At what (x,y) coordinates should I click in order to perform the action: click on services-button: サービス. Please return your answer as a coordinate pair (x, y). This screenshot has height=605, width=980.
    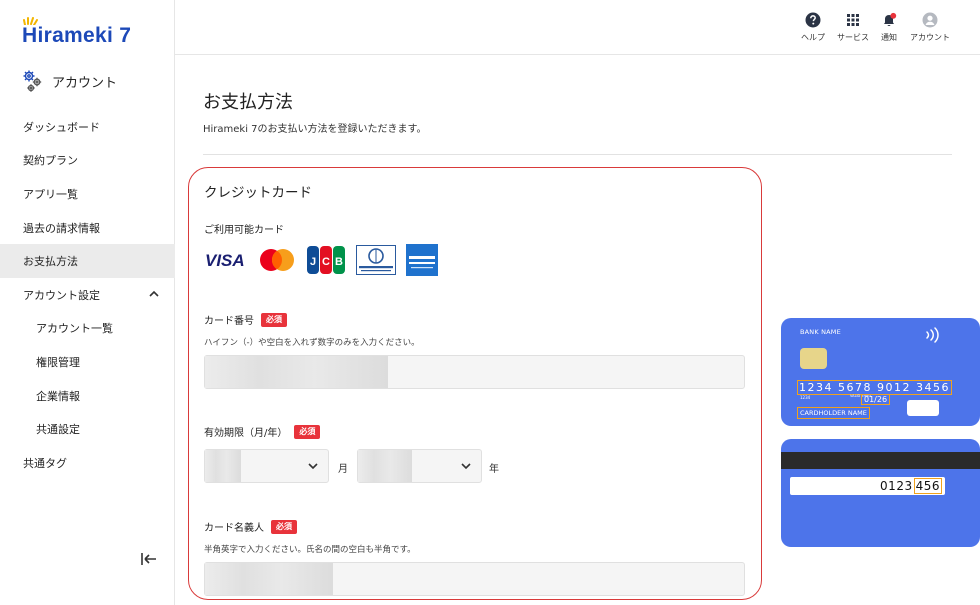
    Looking at the image, I should click on (853, 27).